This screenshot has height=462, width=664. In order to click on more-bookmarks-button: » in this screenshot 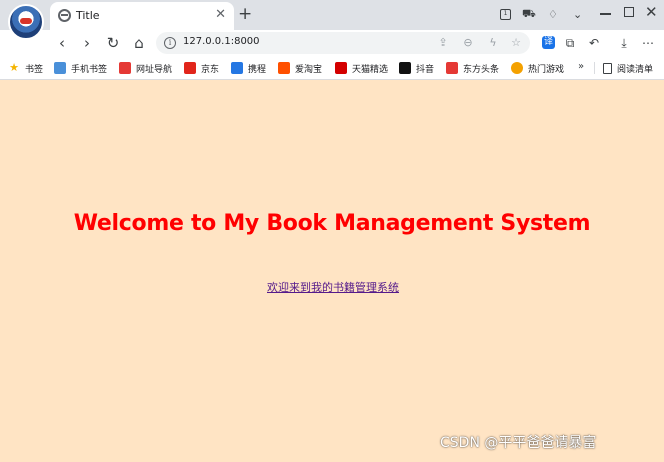, I will do `click(581, 66)`.